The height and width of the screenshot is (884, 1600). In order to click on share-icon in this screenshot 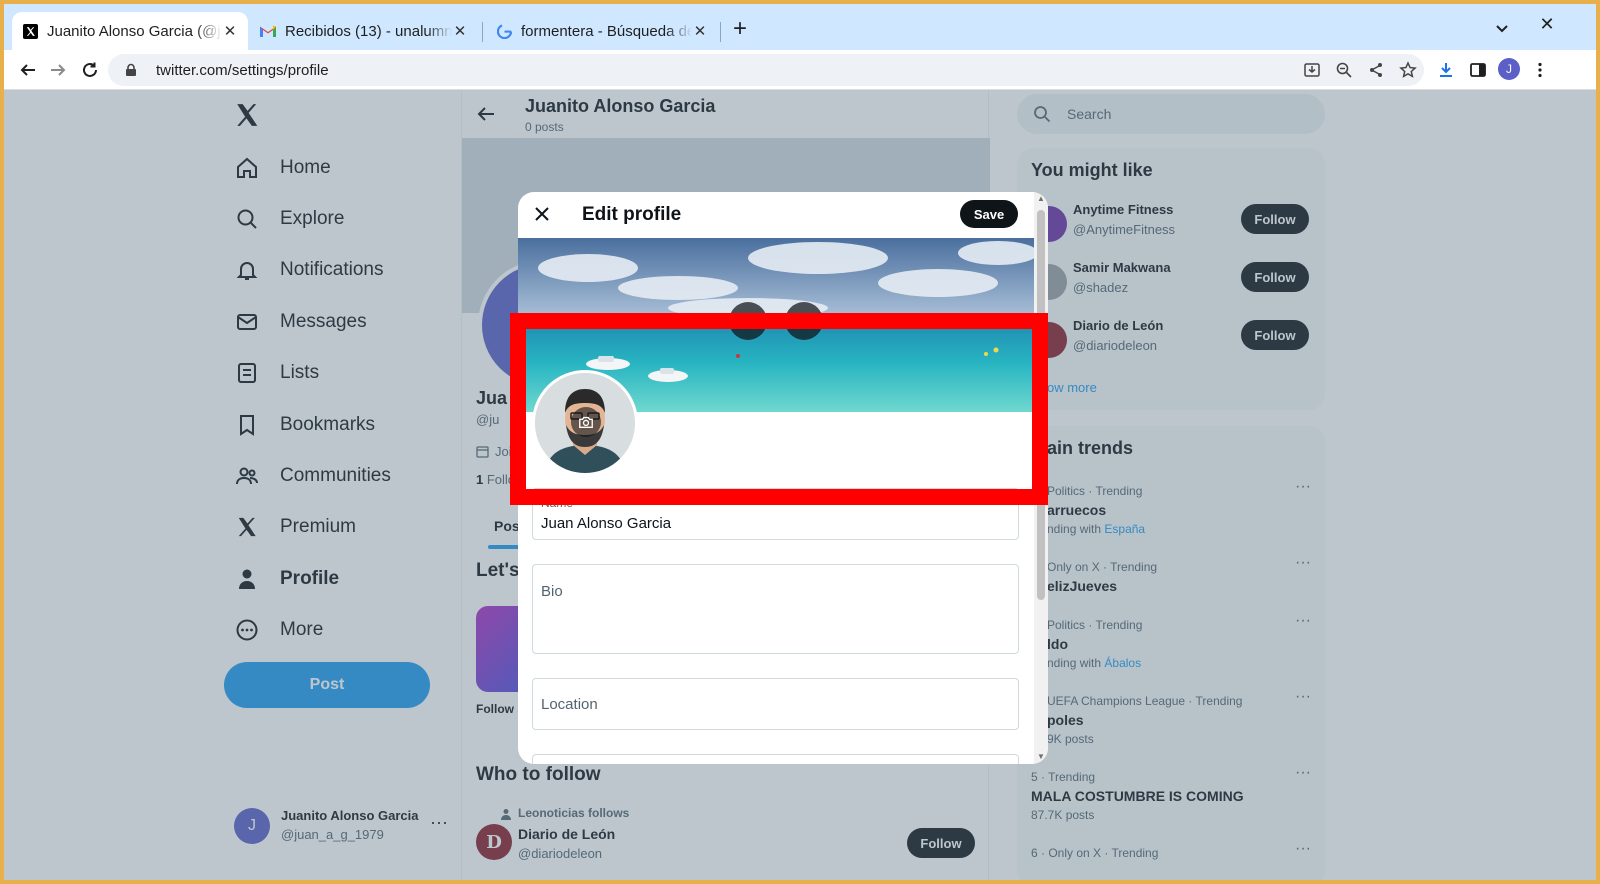, I will do `click(1376, 70)`.